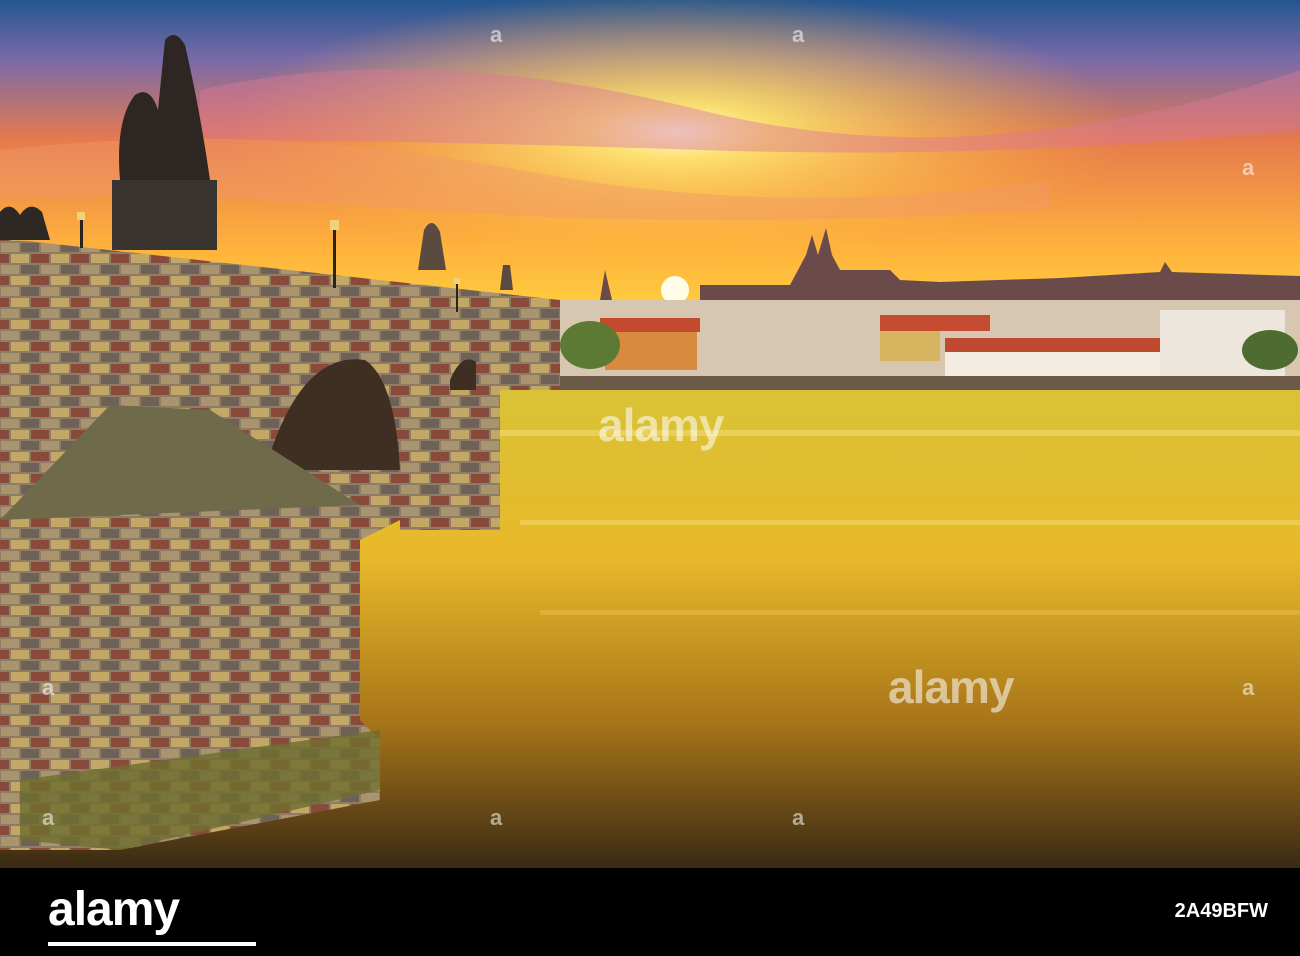 The image size is (1300, 956). What do you see at coordinates (1055, 365) in the screenshot?
I see `white-building` at bounding box center [1055, 365].